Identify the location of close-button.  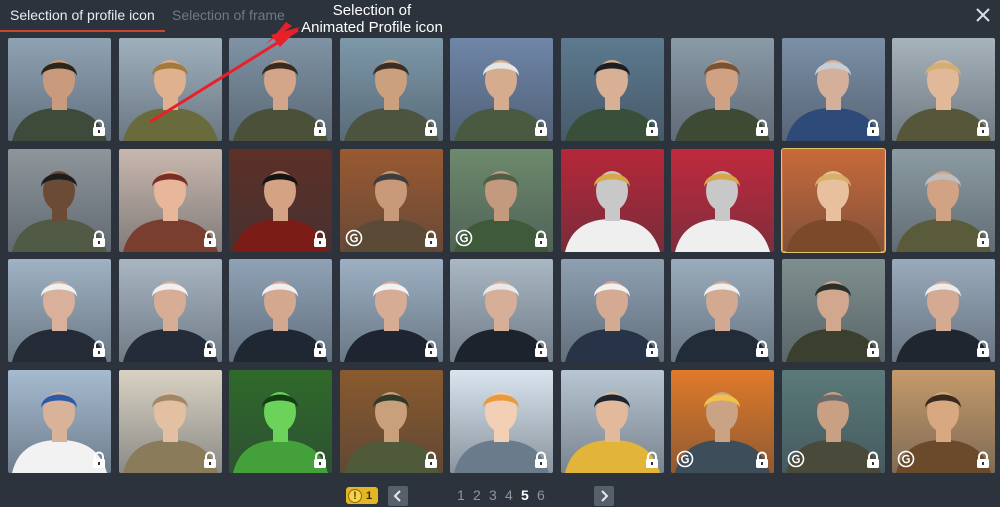
(983, 15).